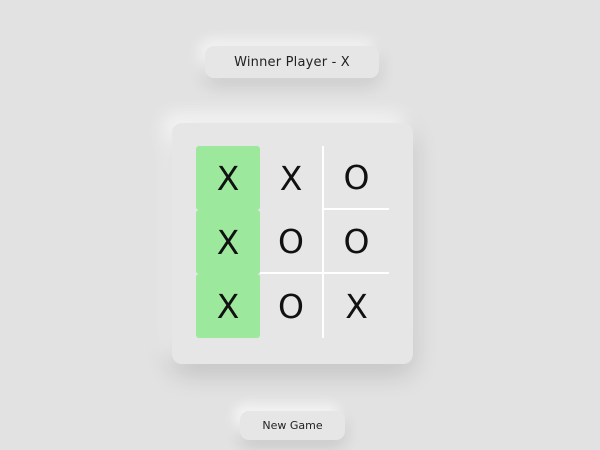  I want to click on board-cell-r2c2: O, so click(292, 242).